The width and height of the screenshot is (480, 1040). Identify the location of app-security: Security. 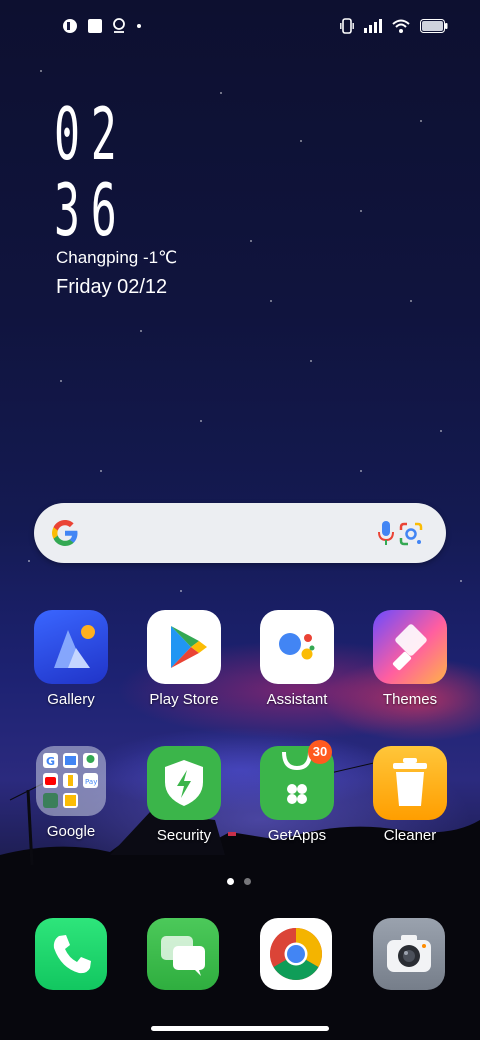
(184, 795).